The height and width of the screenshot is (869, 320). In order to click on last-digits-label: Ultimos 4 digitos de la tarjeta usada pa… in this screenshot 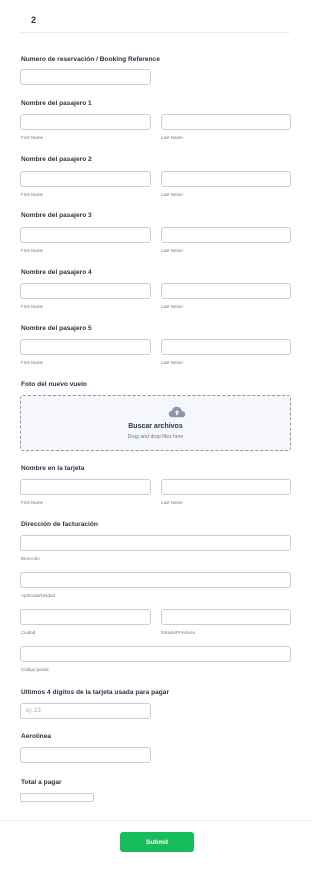, I will do `click(95, 692)`.